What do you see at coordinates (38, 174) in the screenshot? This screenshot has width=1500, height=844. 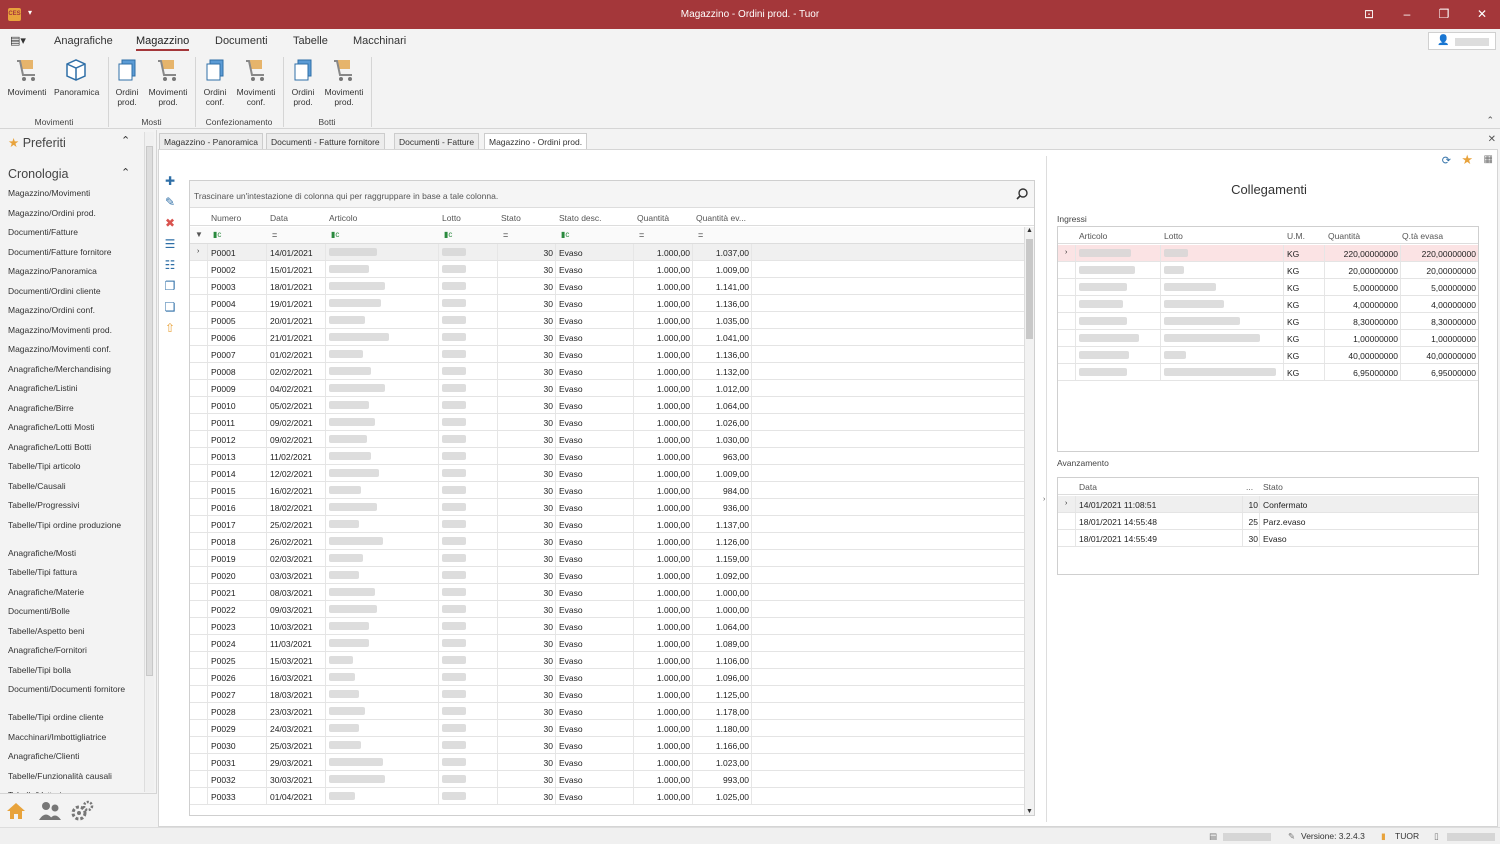 I see `history-header: Cronologia` at bounding box center [38, 174].